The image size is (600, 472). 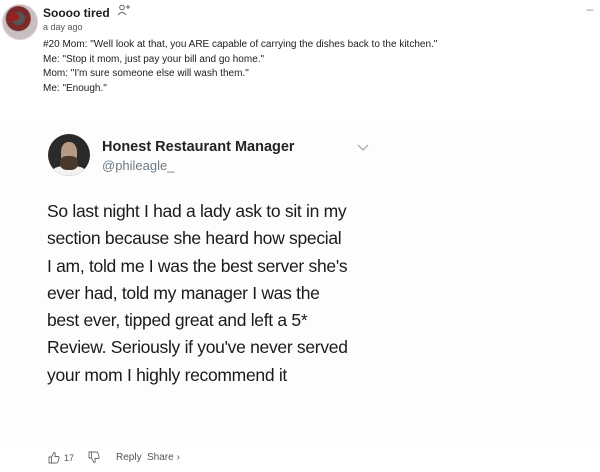 I want to click on tweet-avatar, so click(x=69, y=155).